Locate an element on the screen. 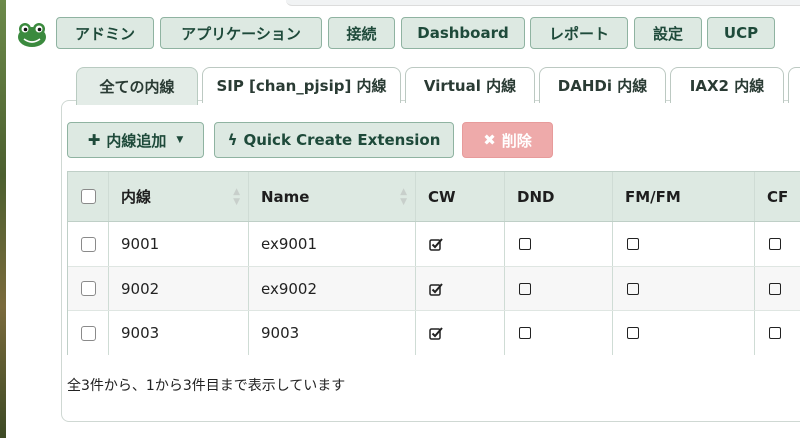 The width and height of the screenshot is (800, 438). tab-iax2-extensions: IAX2 内線 is located at coordinates (727, 85).